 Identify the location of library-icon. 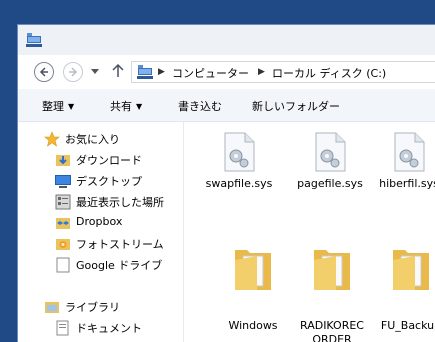
(52, 307).